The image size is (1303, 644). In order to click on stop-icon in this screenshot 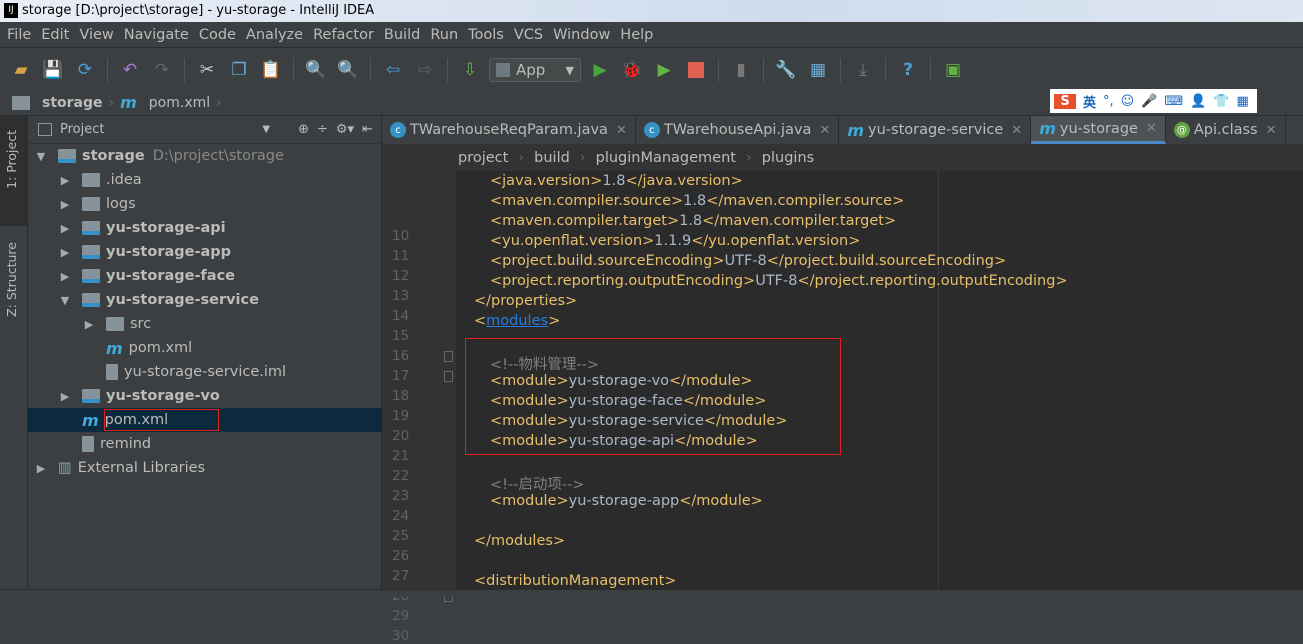, I will do `click(696, 70)`.